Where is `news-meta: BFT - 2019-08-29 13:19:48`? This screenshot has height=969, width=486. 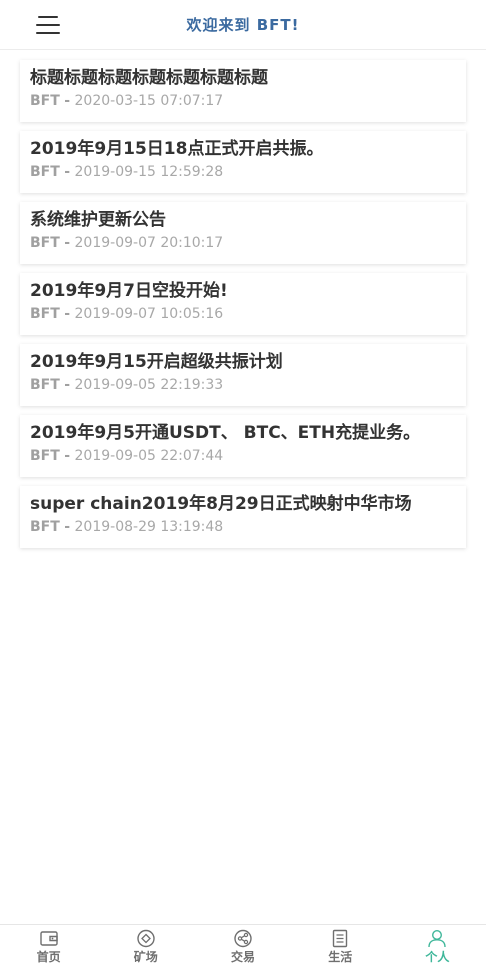 news-meta: BFT - 2019-08-29 13:19:48 is located at coordinates (243, 527).